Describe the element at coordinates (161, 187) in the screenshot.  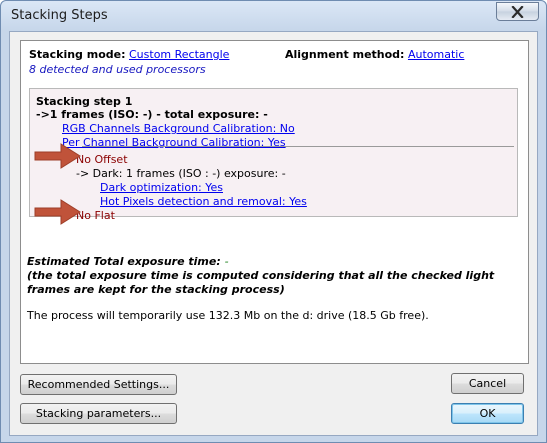
I see `dark-optimization-link: Dark optimization: Yes` at that location.